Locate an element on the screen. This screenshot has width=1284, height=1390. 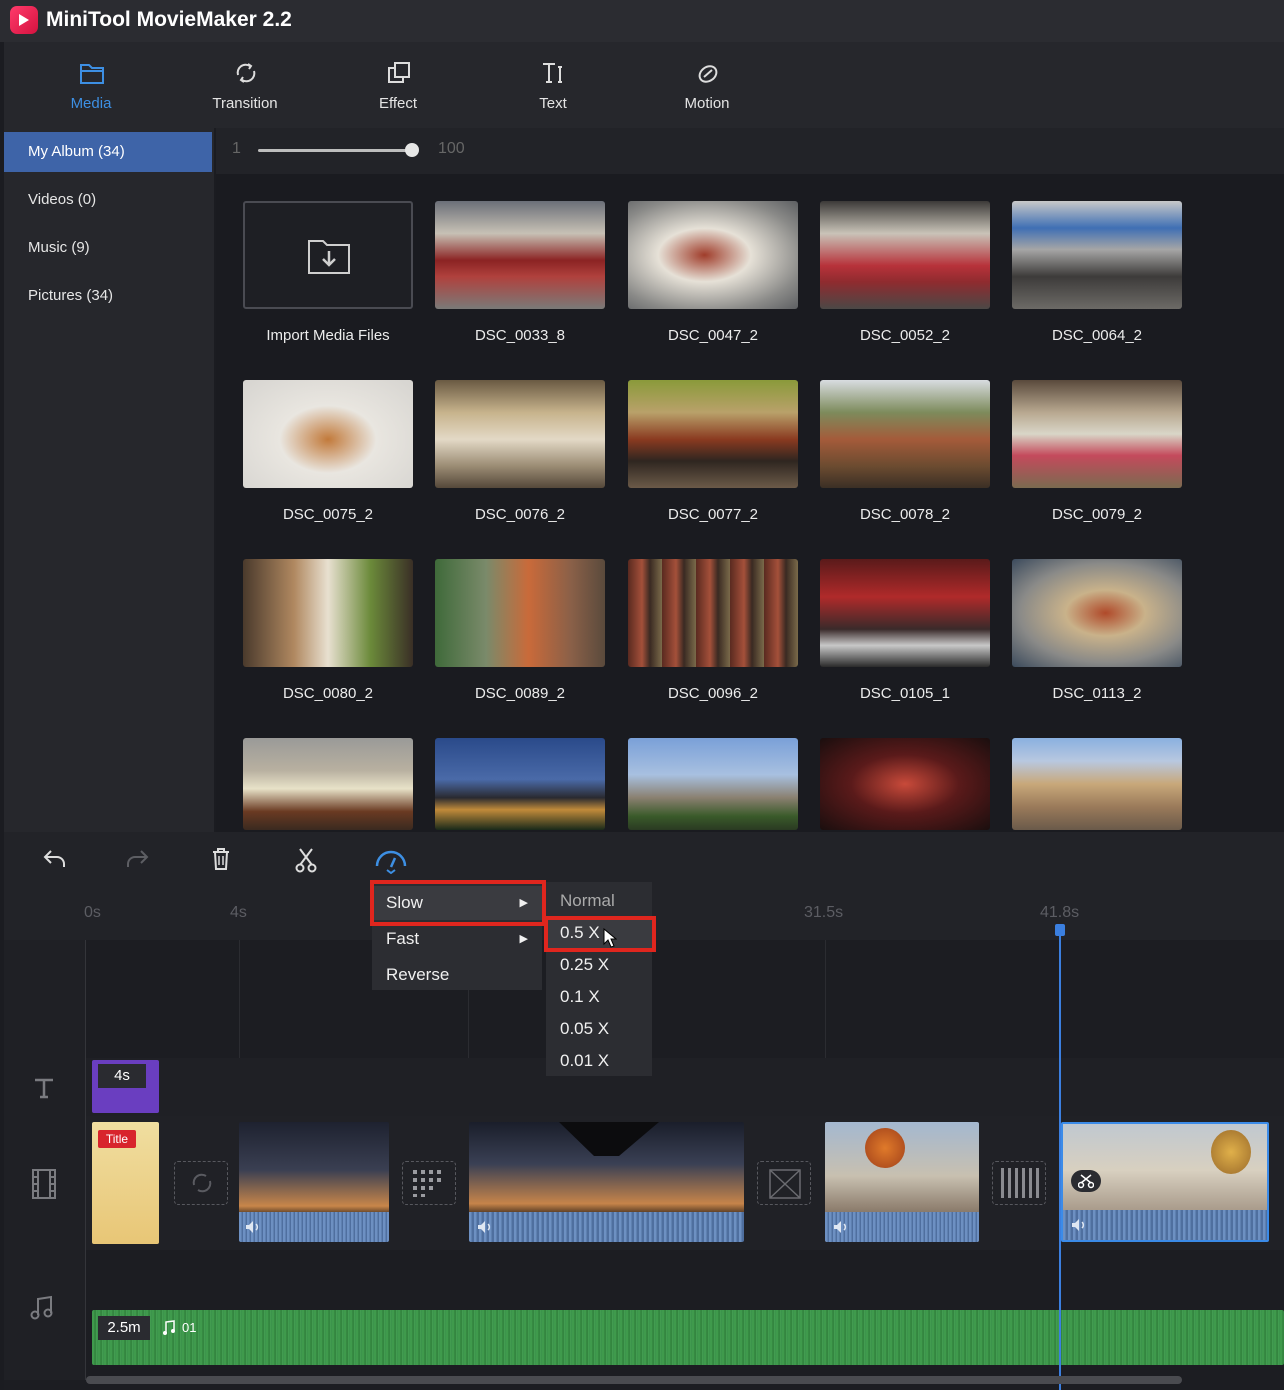
ruler-tick: 0s is located at coordinates (92, 912).